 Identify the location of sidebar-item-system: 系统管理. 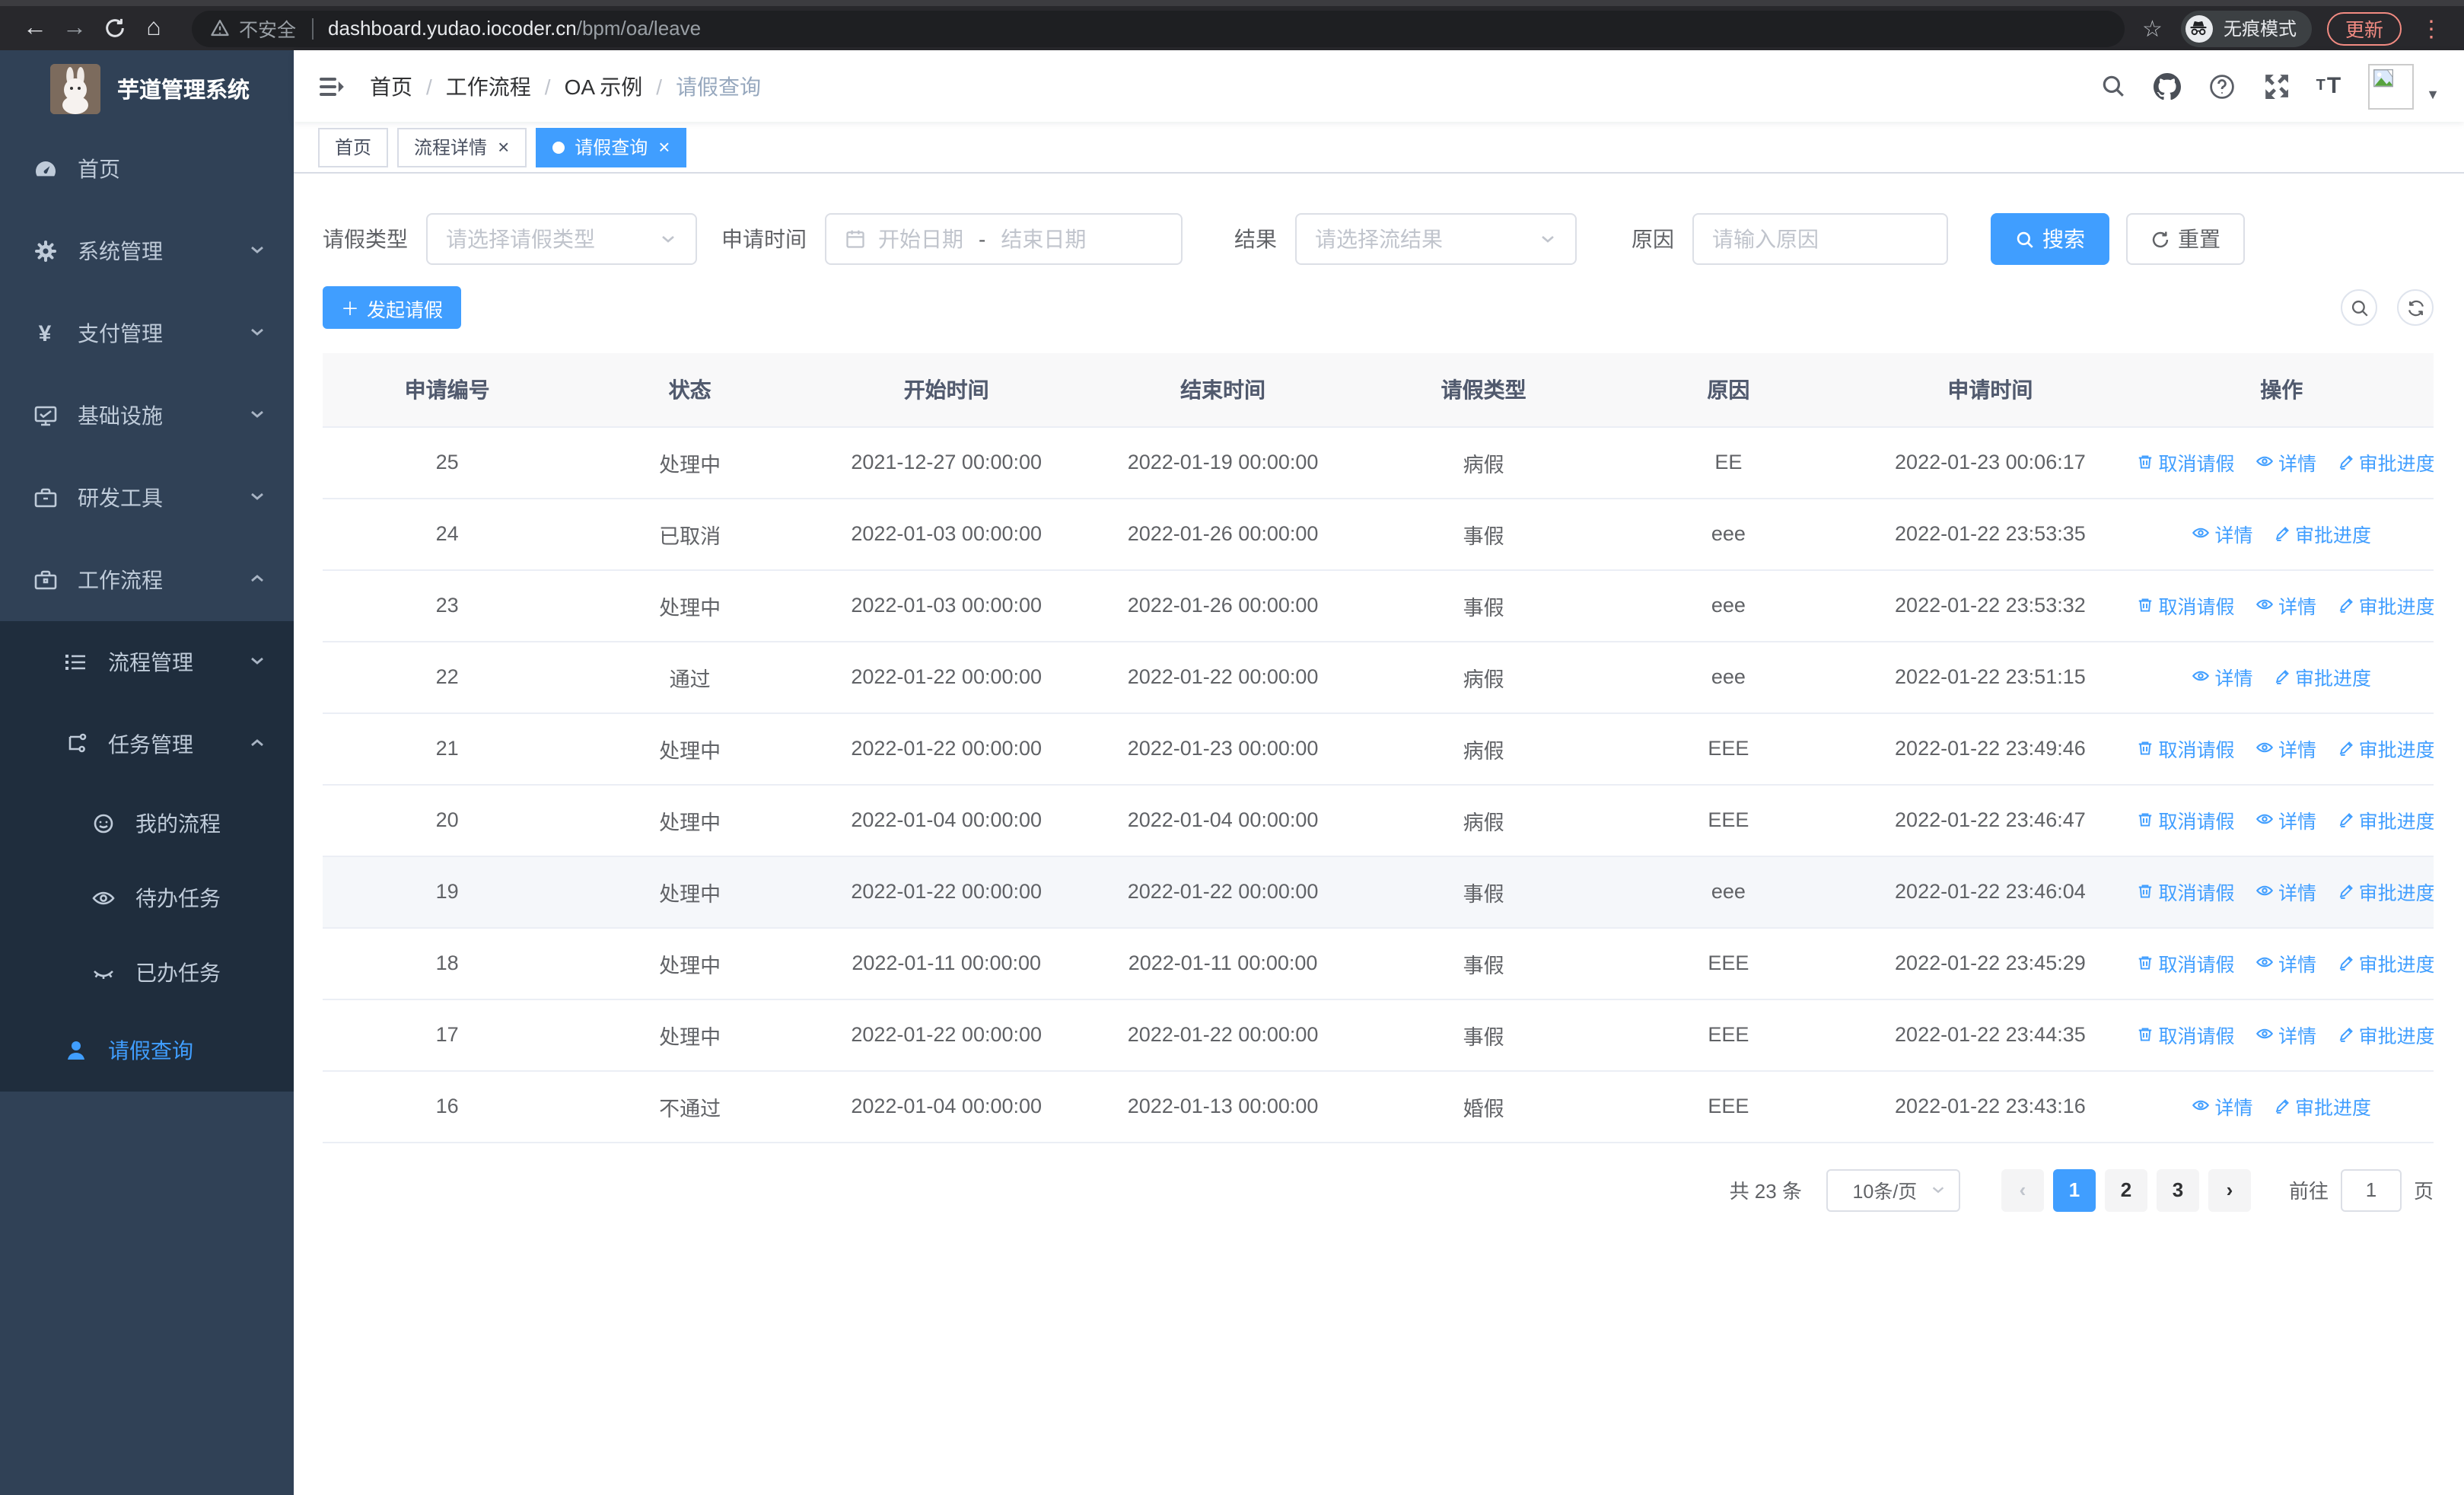
(147, 251).